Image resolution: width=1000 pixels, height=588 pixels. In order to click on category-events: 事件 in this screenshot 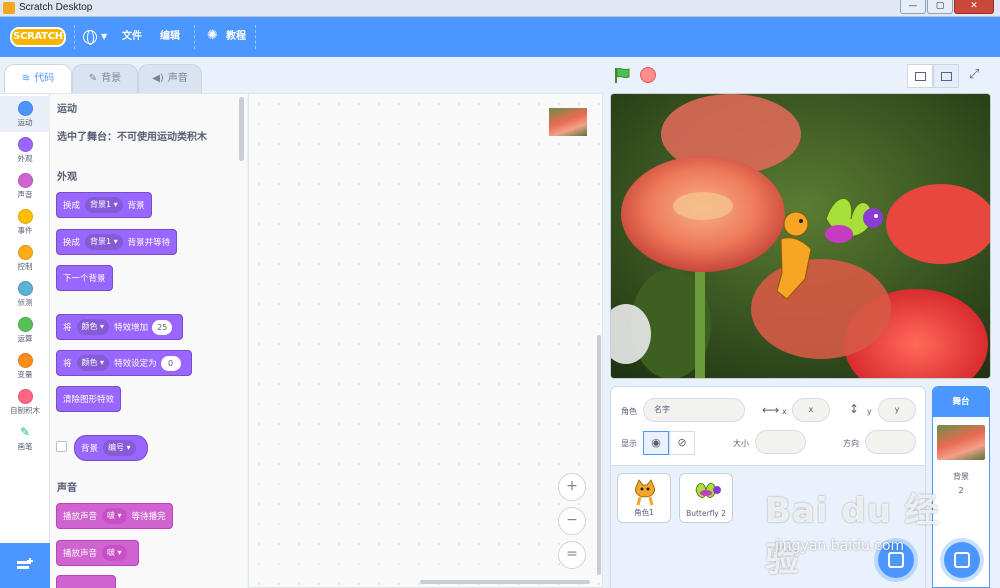, I will do `click(25, 222)`.